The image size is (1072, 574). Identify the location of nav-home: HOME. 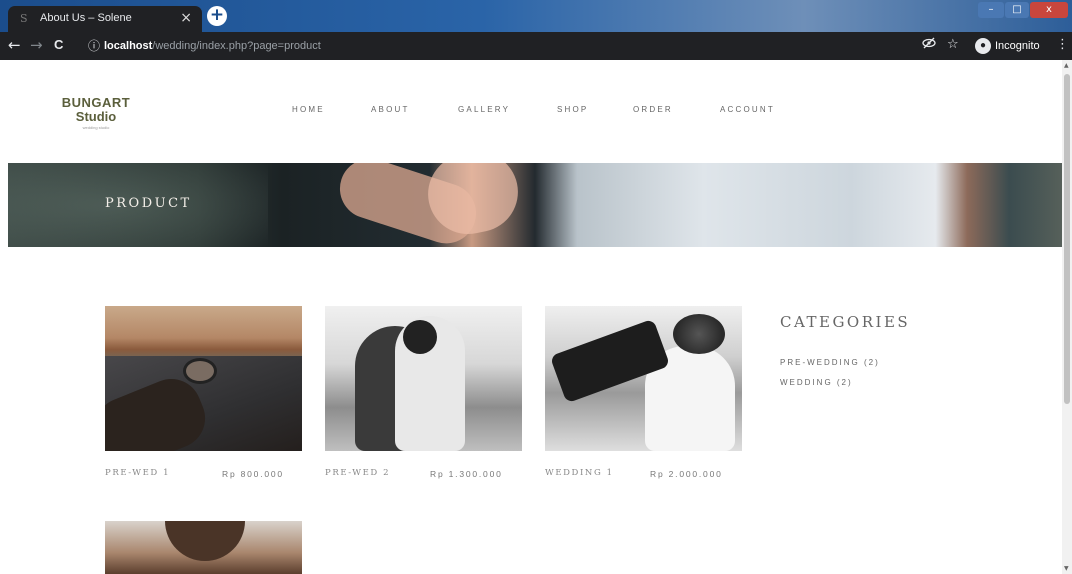
(308, 109).